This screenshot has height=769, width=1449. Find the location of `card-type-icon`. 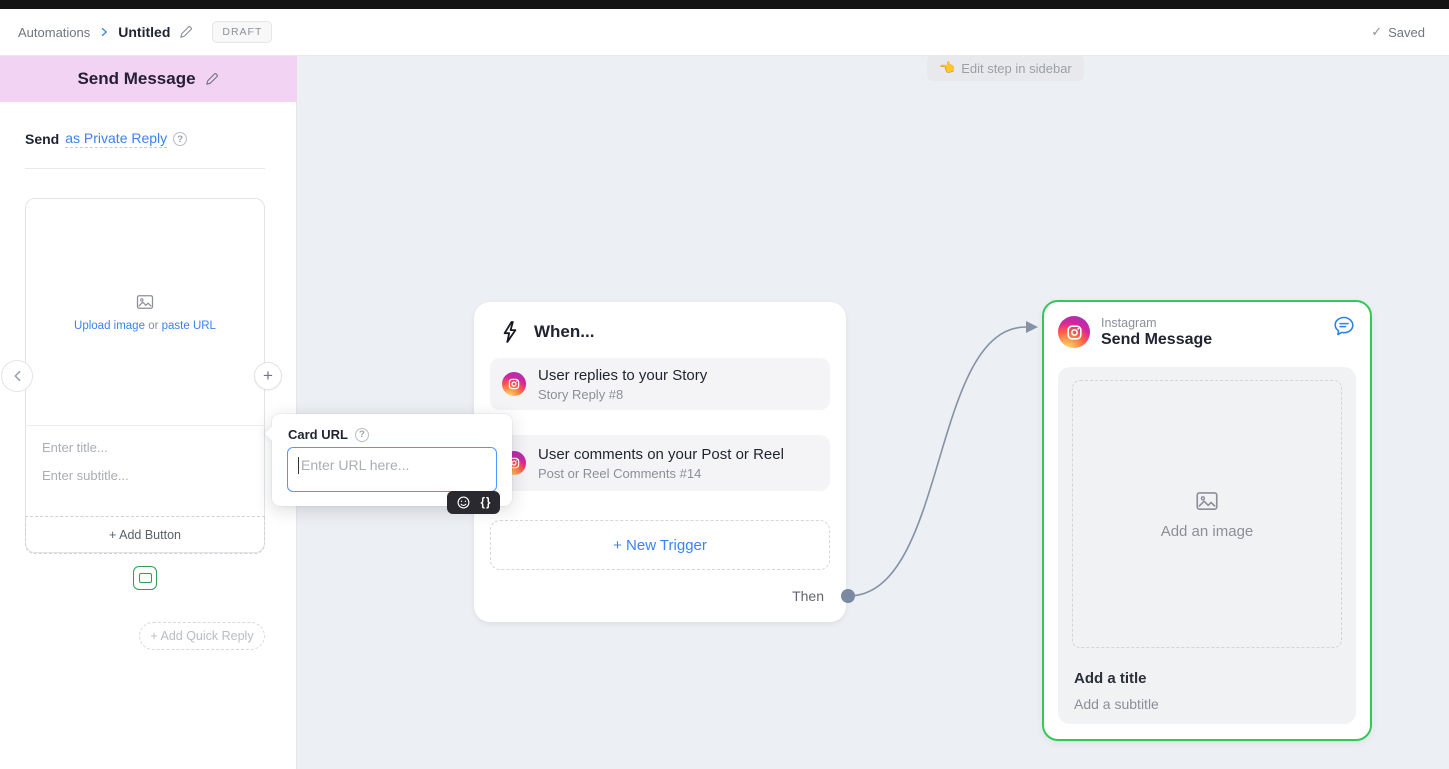

card-type-icon is located at coordinates (145, 578).